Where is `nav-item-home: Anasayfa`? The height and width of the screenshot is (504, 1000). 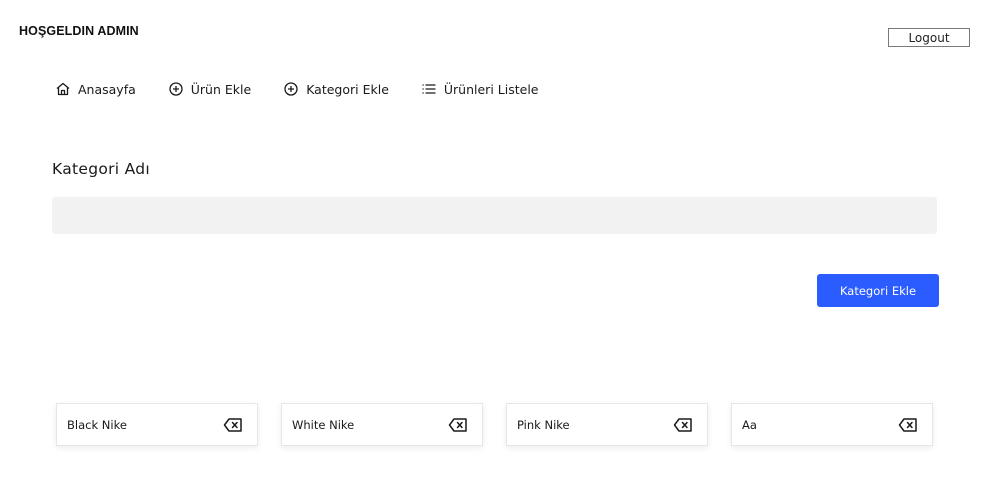
nav-item-home: Anasayfa is located at coordinates (95, 89).